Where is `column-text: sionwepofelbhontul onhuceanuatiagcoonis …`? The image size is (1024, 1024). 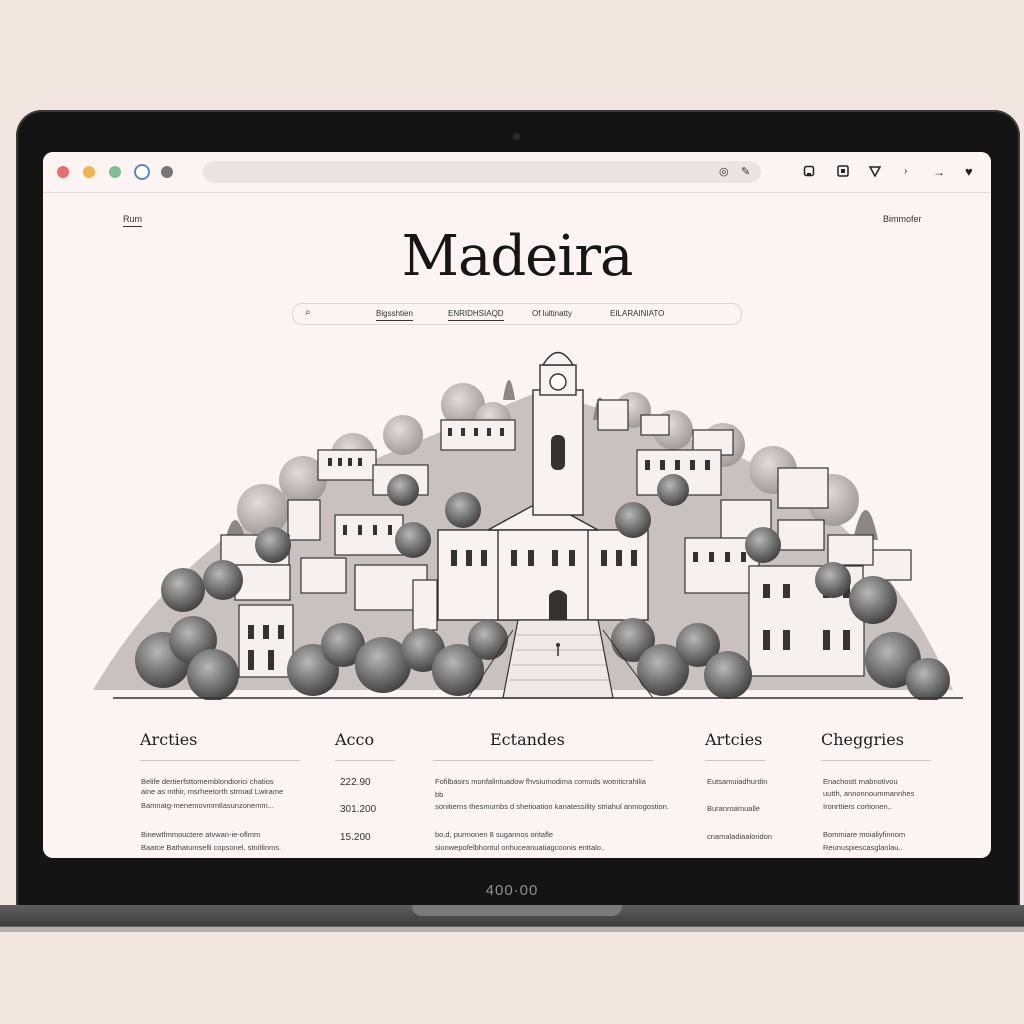
column-text: sionwepofelbhontul onhuceanuatiagcoonis … is located at coordinates (520, 847).